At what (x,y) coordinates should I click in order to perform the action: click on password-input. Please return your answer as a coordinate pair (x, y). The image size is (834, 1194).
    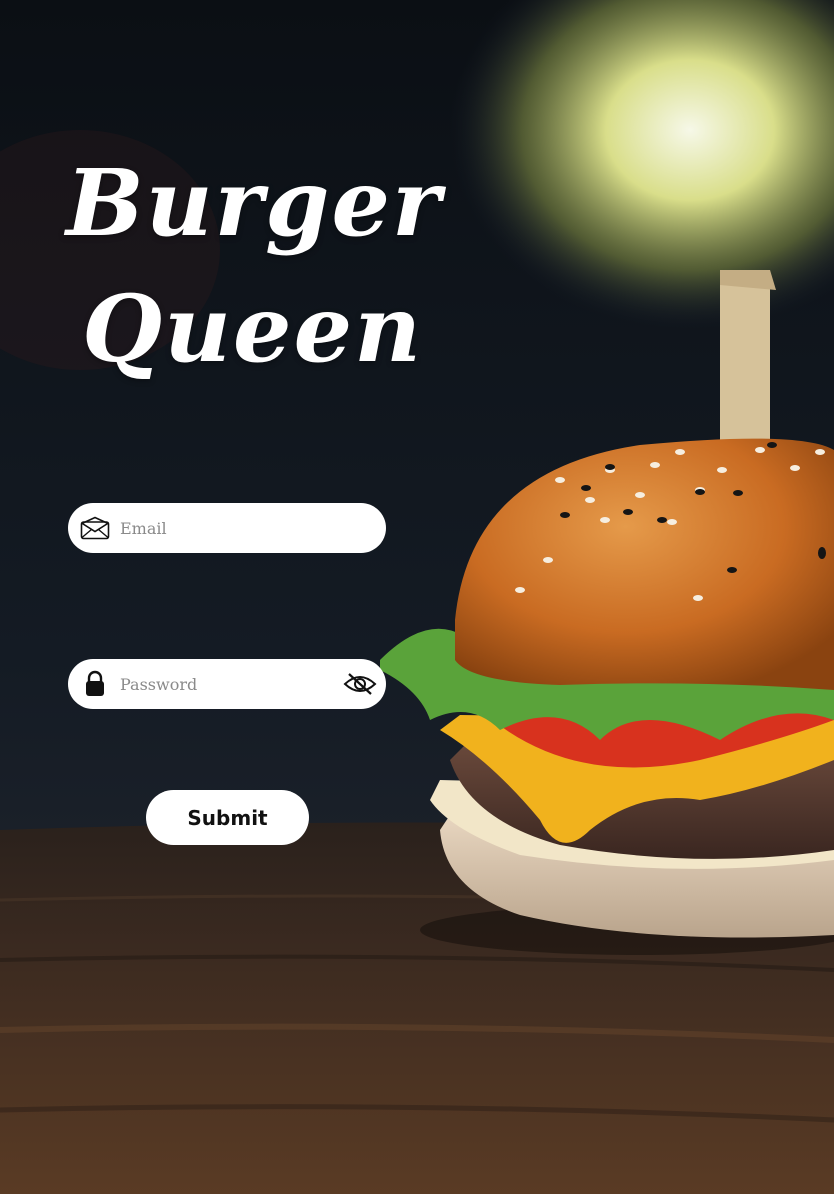
    Looking at the image, I should click on (228, 684).